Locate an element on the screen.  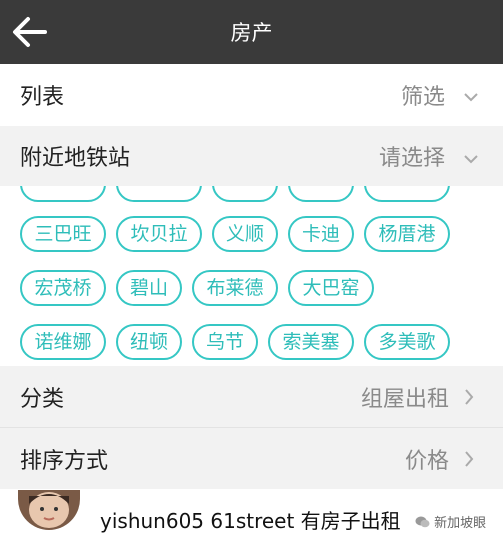
station-chip: 坎贝拉 is located at coordinates (159, 234).